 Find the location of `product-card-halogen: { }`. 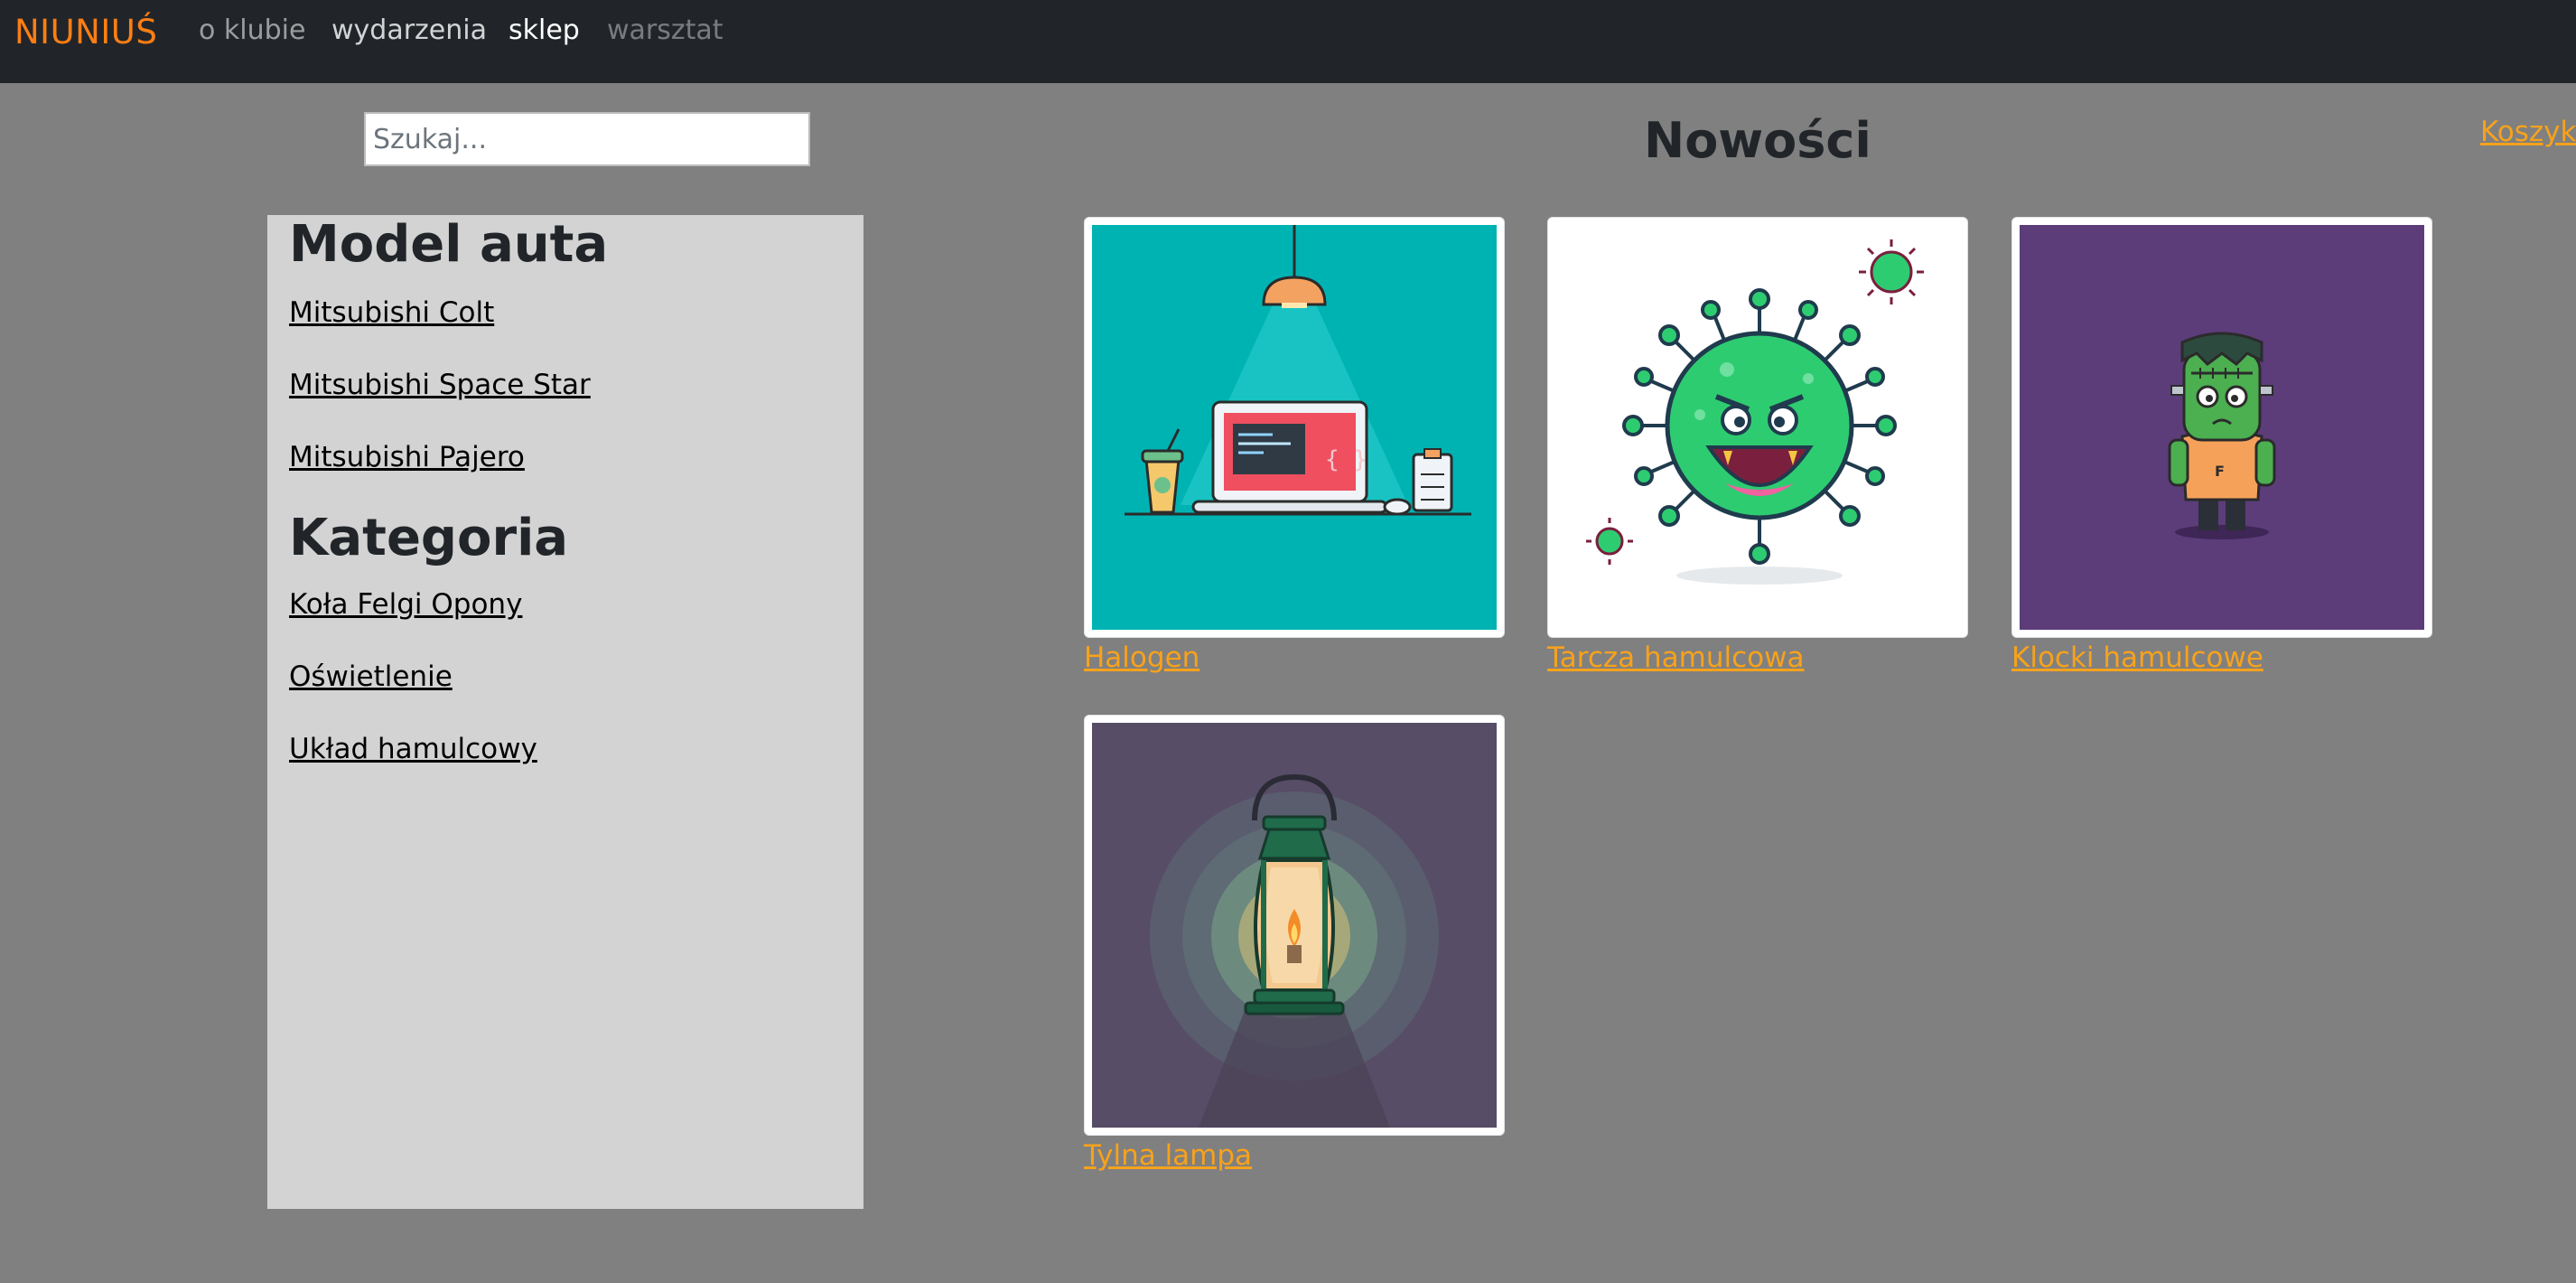

product-card-halogen: { } is located at coordinates (1294, 427).